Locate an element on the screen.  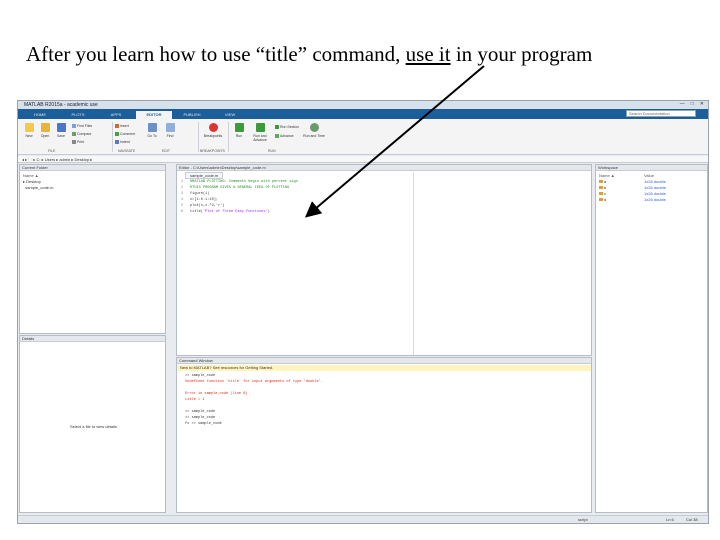
file-item-sample-code: sample_code.m is located at coordinates (38, 187).